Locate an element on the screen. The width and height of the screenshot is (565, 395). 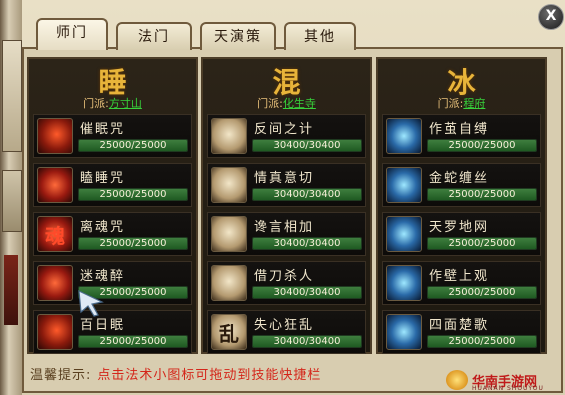
sect-info: 门派:方寸山 is located at coordinates (112, 103).